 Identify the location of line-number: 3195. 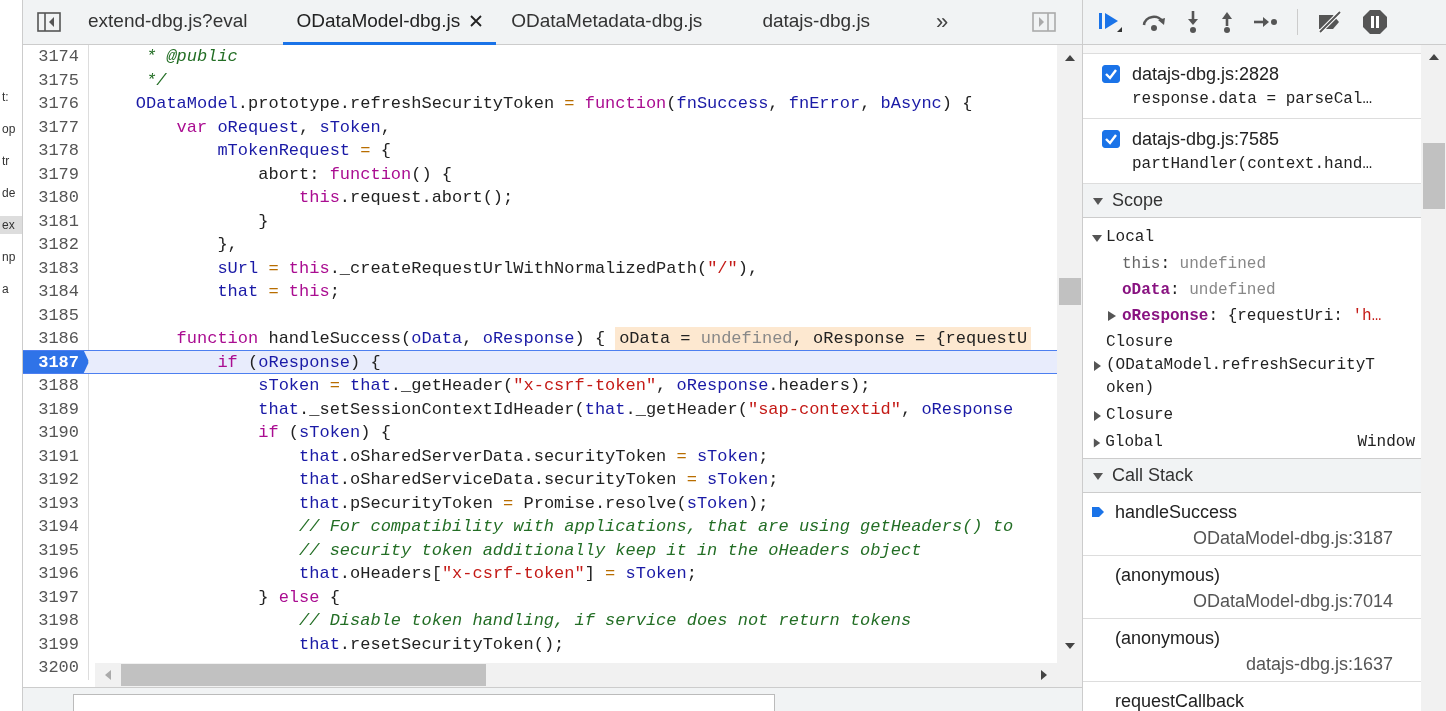
(56, 550).